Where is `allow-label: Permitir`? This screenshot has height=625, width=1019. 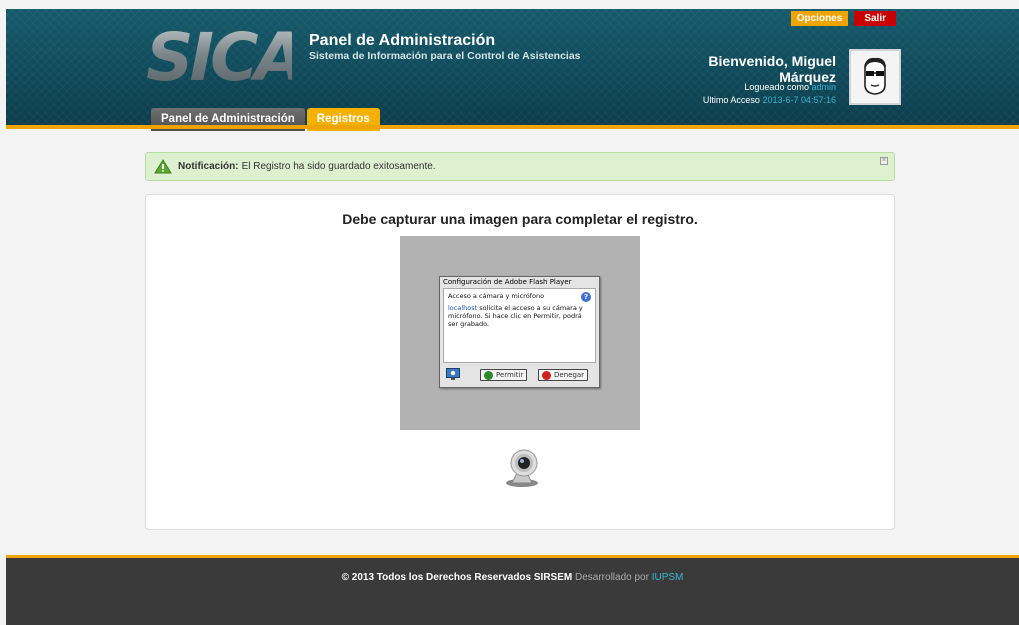 allow-label: Permitir is located at coordinates (510, 375).